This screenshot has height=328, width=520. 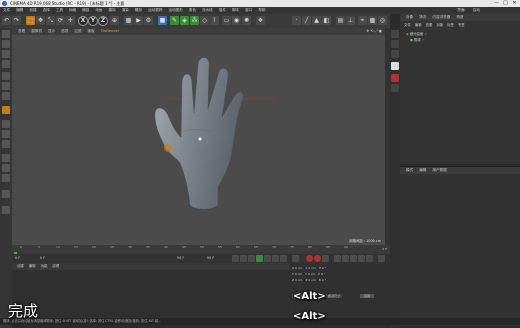 I want to click on instance-icon: ◇, so click(x=204, y=20).